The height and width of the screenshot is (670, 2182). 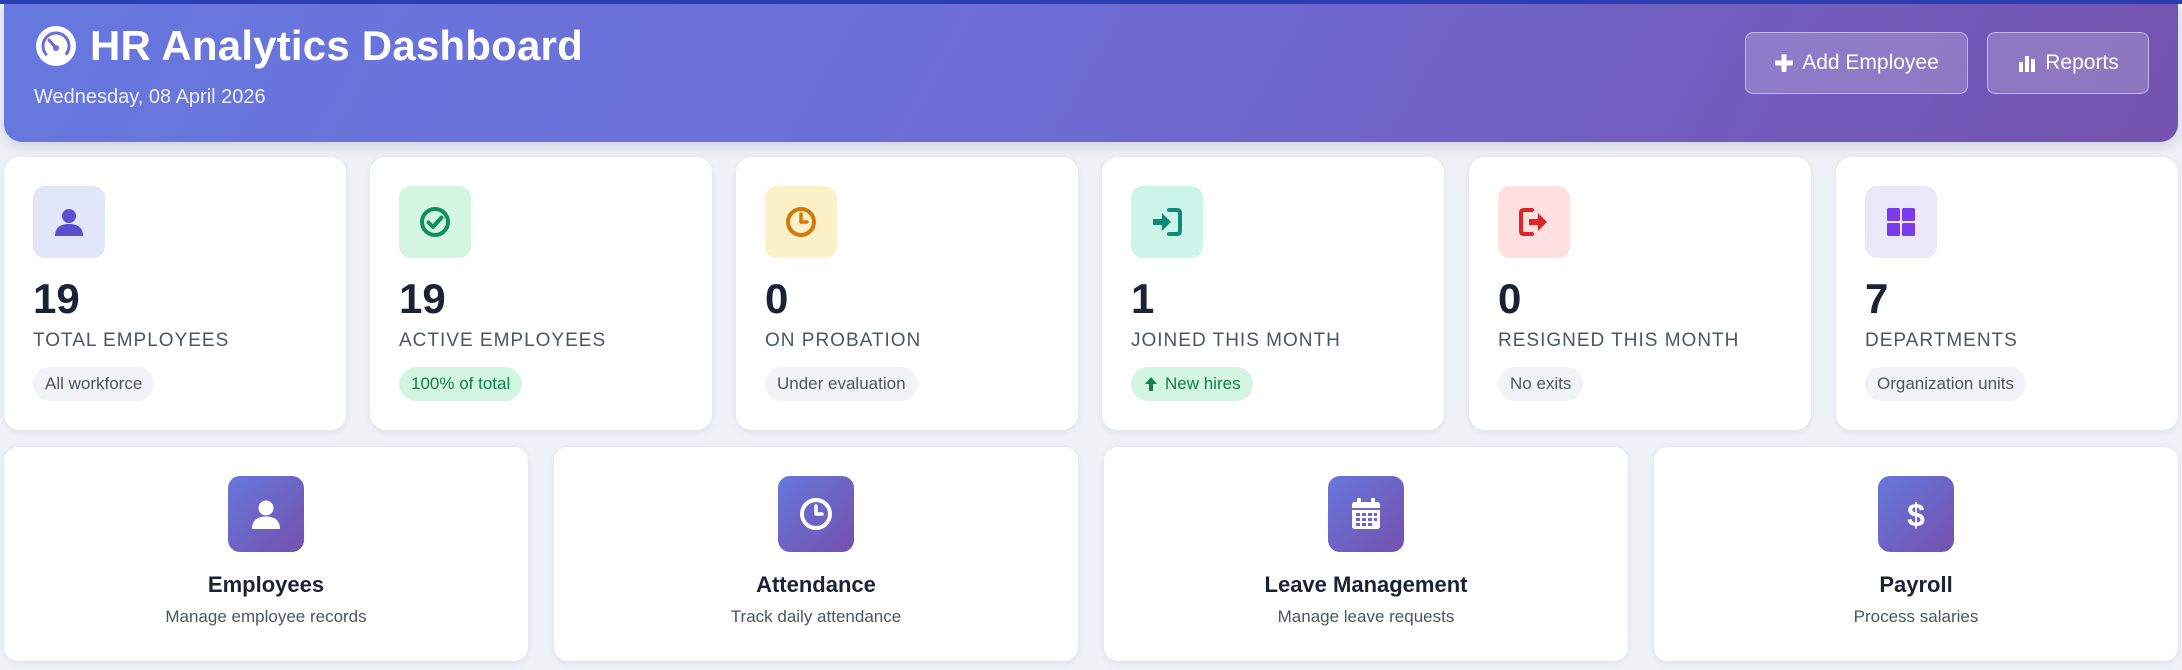 I want to click on stat-badge: 100% of total, so click(x=461, y=384).